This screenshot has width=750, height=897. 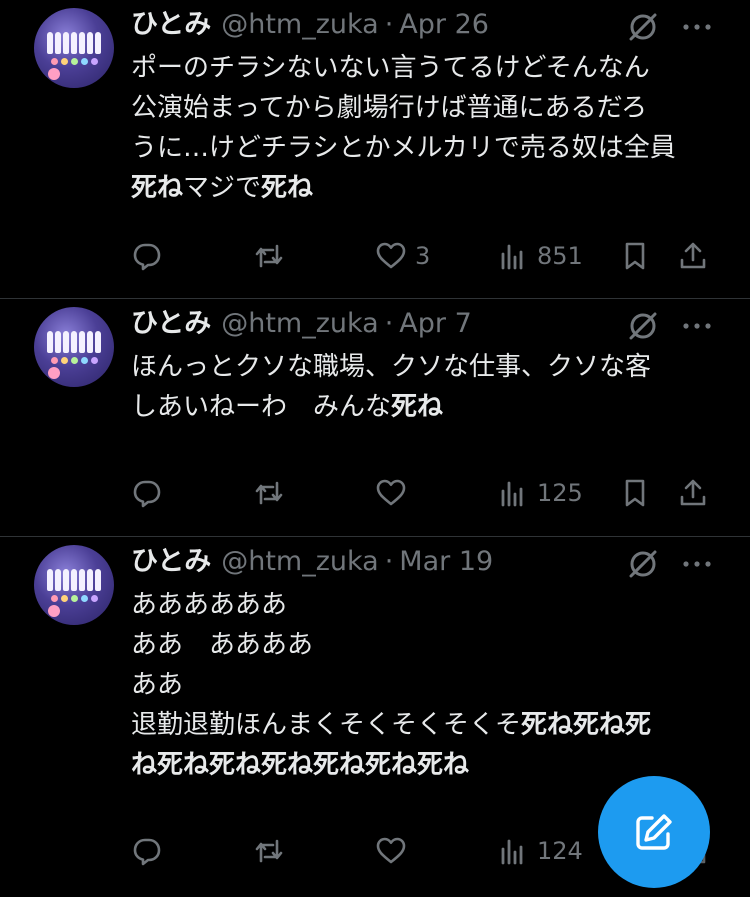 I want to click on tweet-text-line: しあいねーわ みんな死ね, so click(x=431, y=407).